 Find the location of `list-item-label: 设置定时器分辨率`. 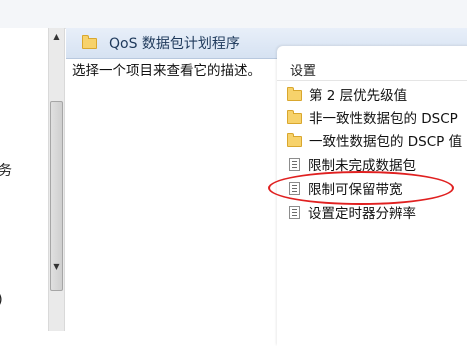

list-item-label: 设置定时器分辨率 is located at coordinates (362, 214).